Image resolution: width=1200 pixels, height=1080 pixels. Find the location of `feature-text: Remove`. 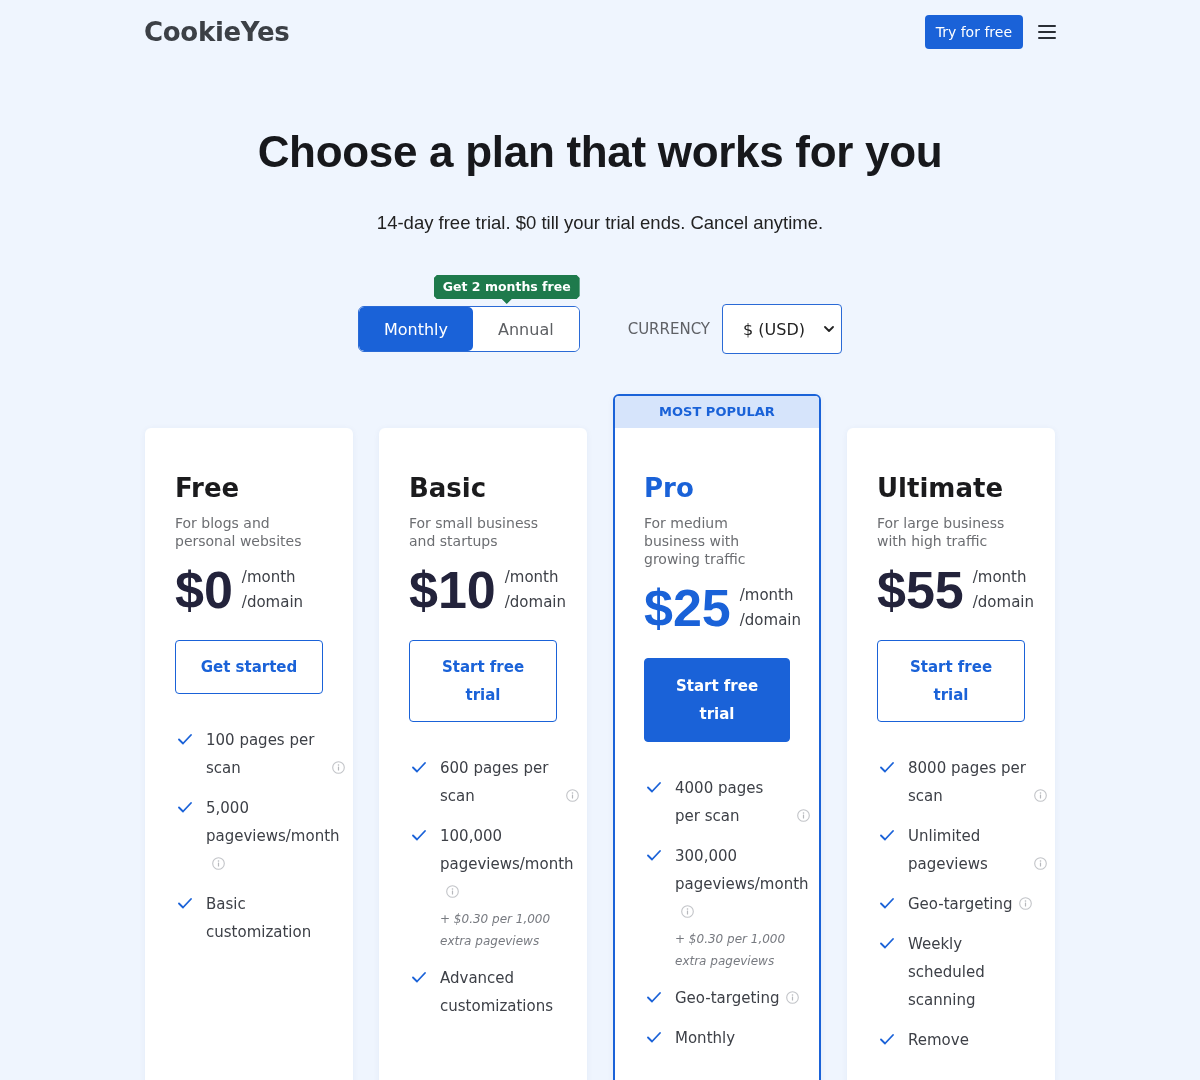

feature-text: Remove is located at coordinates (938, 1040).